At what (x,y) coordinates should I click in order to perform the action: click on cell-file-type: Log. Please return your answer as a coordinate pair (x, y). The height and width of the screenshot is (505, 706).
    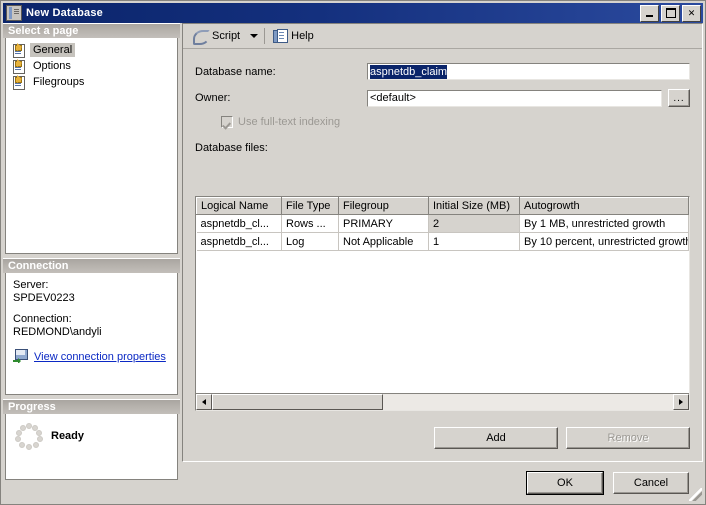
    Looking at the image, I should click on (310, 241).